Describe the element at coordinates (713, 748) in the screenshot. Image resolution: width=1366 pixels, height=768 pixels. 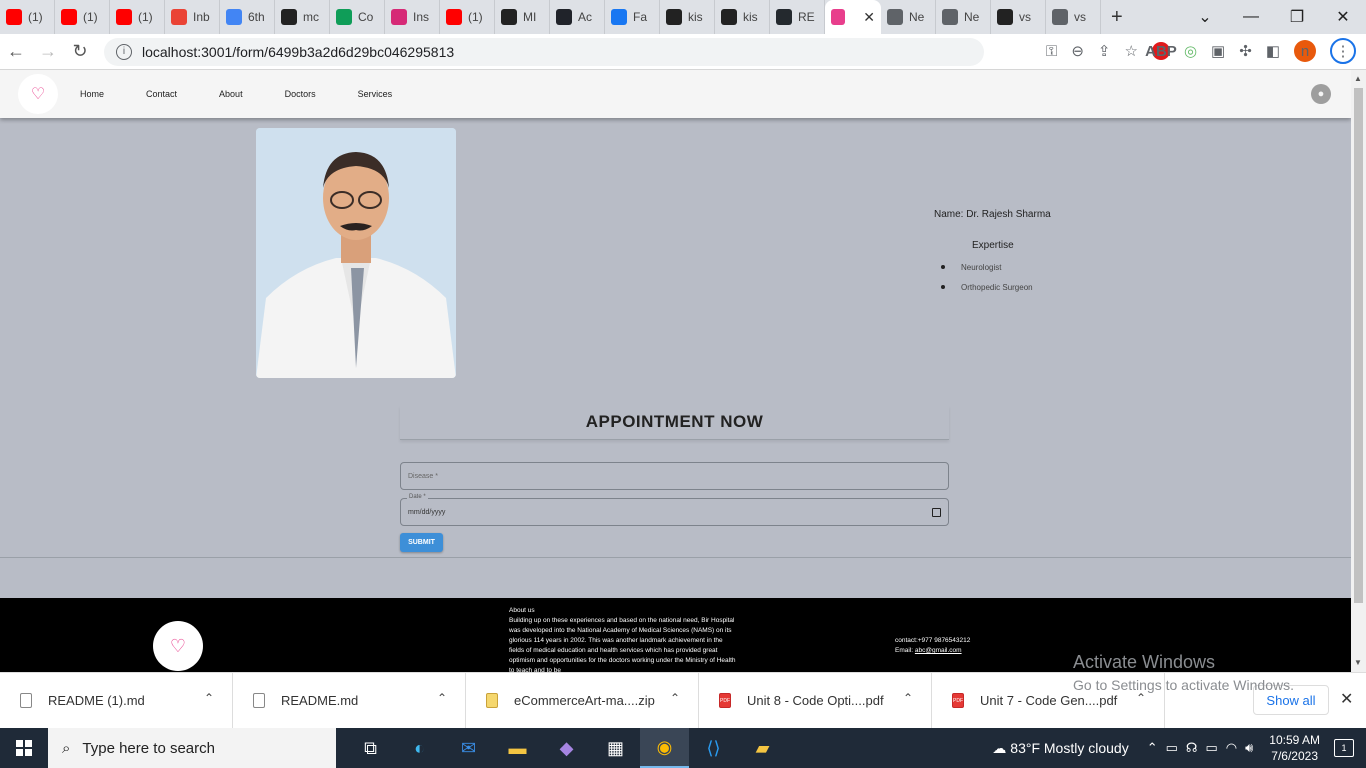
I see `vscode-icon: ⟨⟩` at that location.